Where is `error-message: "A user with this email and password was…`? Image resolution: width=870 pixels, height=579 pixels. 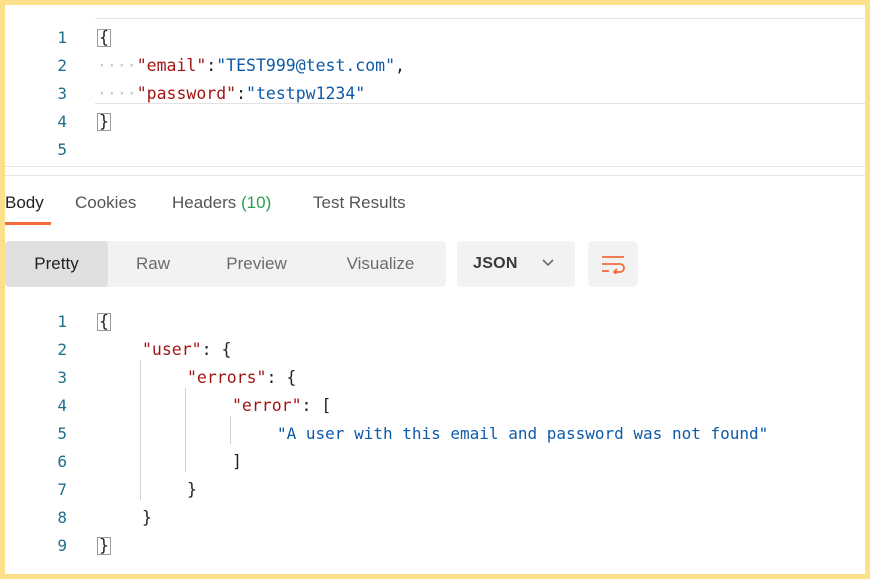
error-message: "A user with this email and password was… is located at coordinates (523, 433).